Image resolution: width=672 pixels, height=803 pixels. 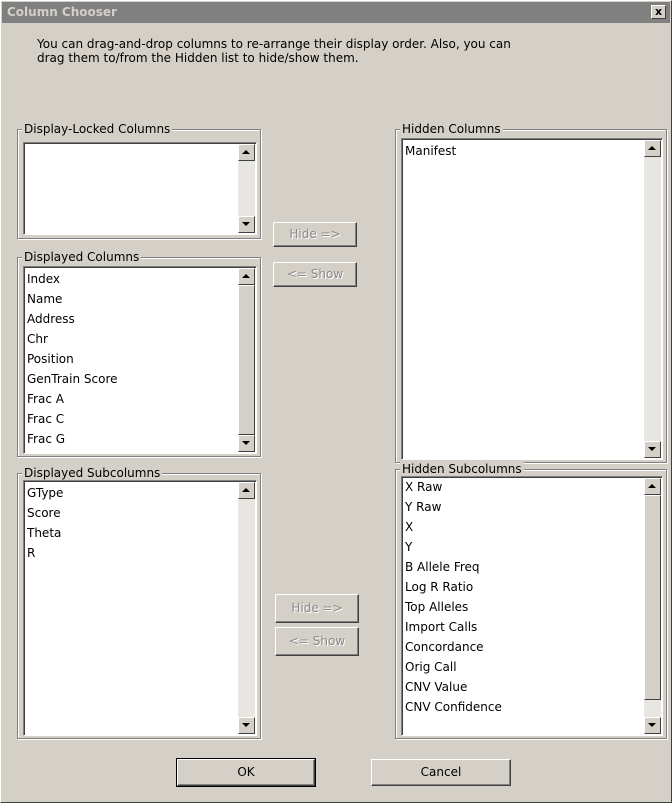 I want to click on hide-column-button: Hide =>, so click(x=315, y=234).